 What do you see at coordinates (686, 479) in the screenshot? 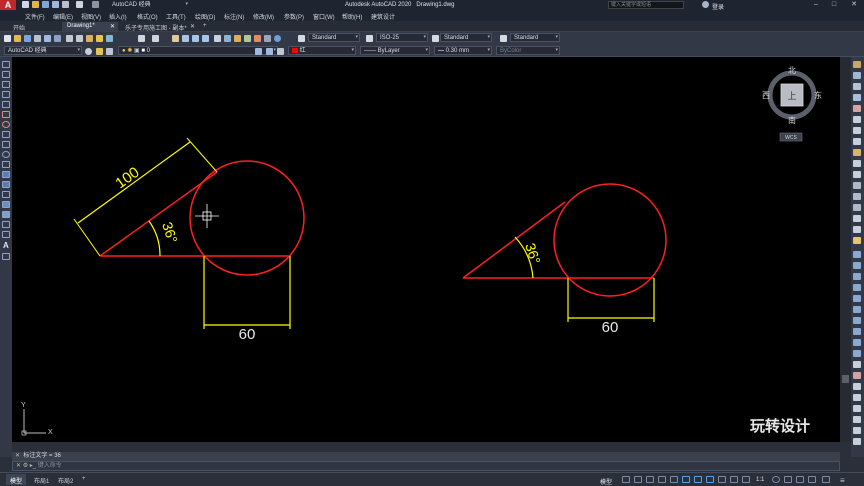
I see `object-snap-tracking-icon` at bounding box center [686, 479].